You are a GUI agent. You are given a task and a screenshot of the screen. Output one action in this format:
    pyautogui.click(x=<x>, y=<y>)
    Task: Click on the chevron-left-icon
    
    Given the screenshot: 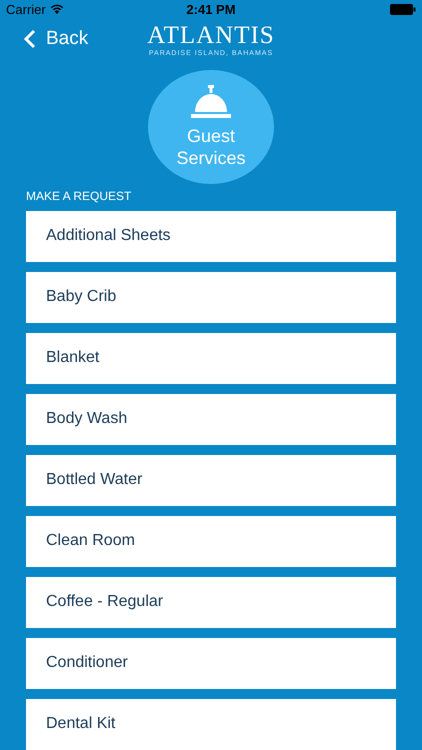 What is the action you would take?
    pyautogui.click(x=30, y=38)
    